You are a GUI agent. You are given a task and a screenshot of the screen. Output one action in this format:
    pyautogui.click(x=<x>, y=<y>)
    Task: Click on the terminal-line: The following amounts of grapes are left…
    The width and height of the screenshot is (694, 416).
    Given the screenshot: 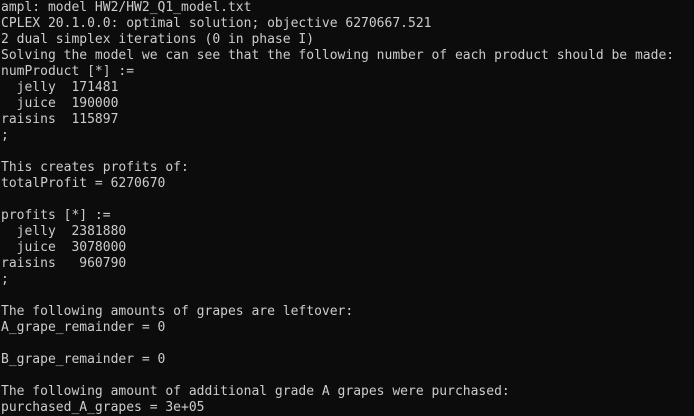 What is the action you would take?
    pyautogui.click(x=177, y=311)
    